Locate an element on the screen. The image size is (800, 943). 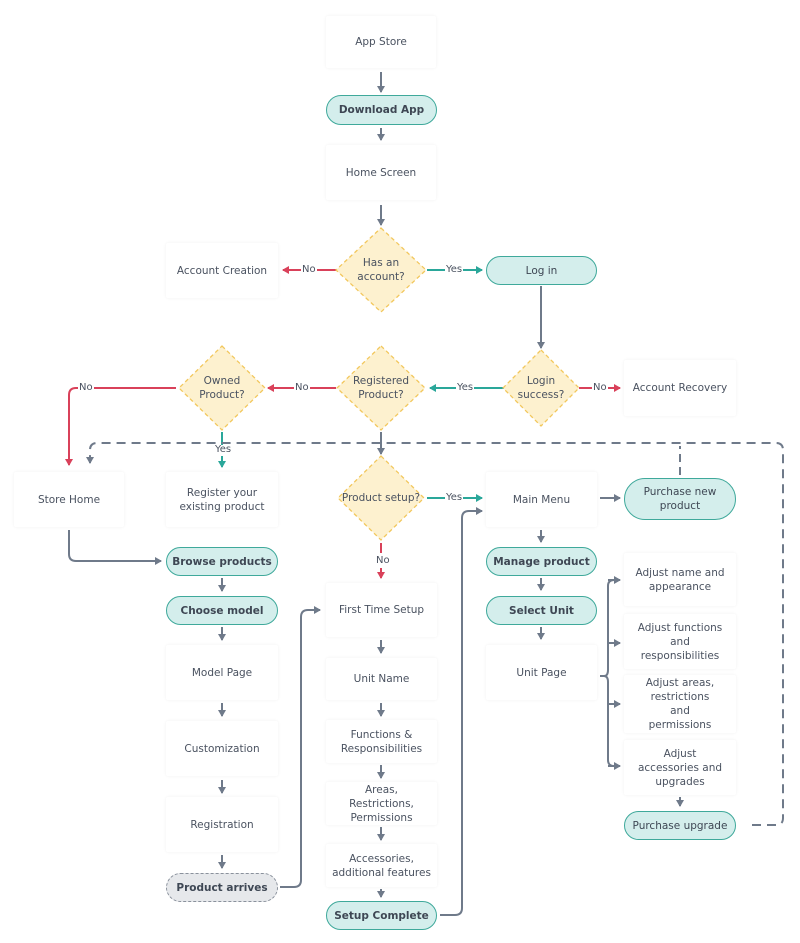
node-label: Areas, Restrictions, Permissions is located at coordinates (381, 803).